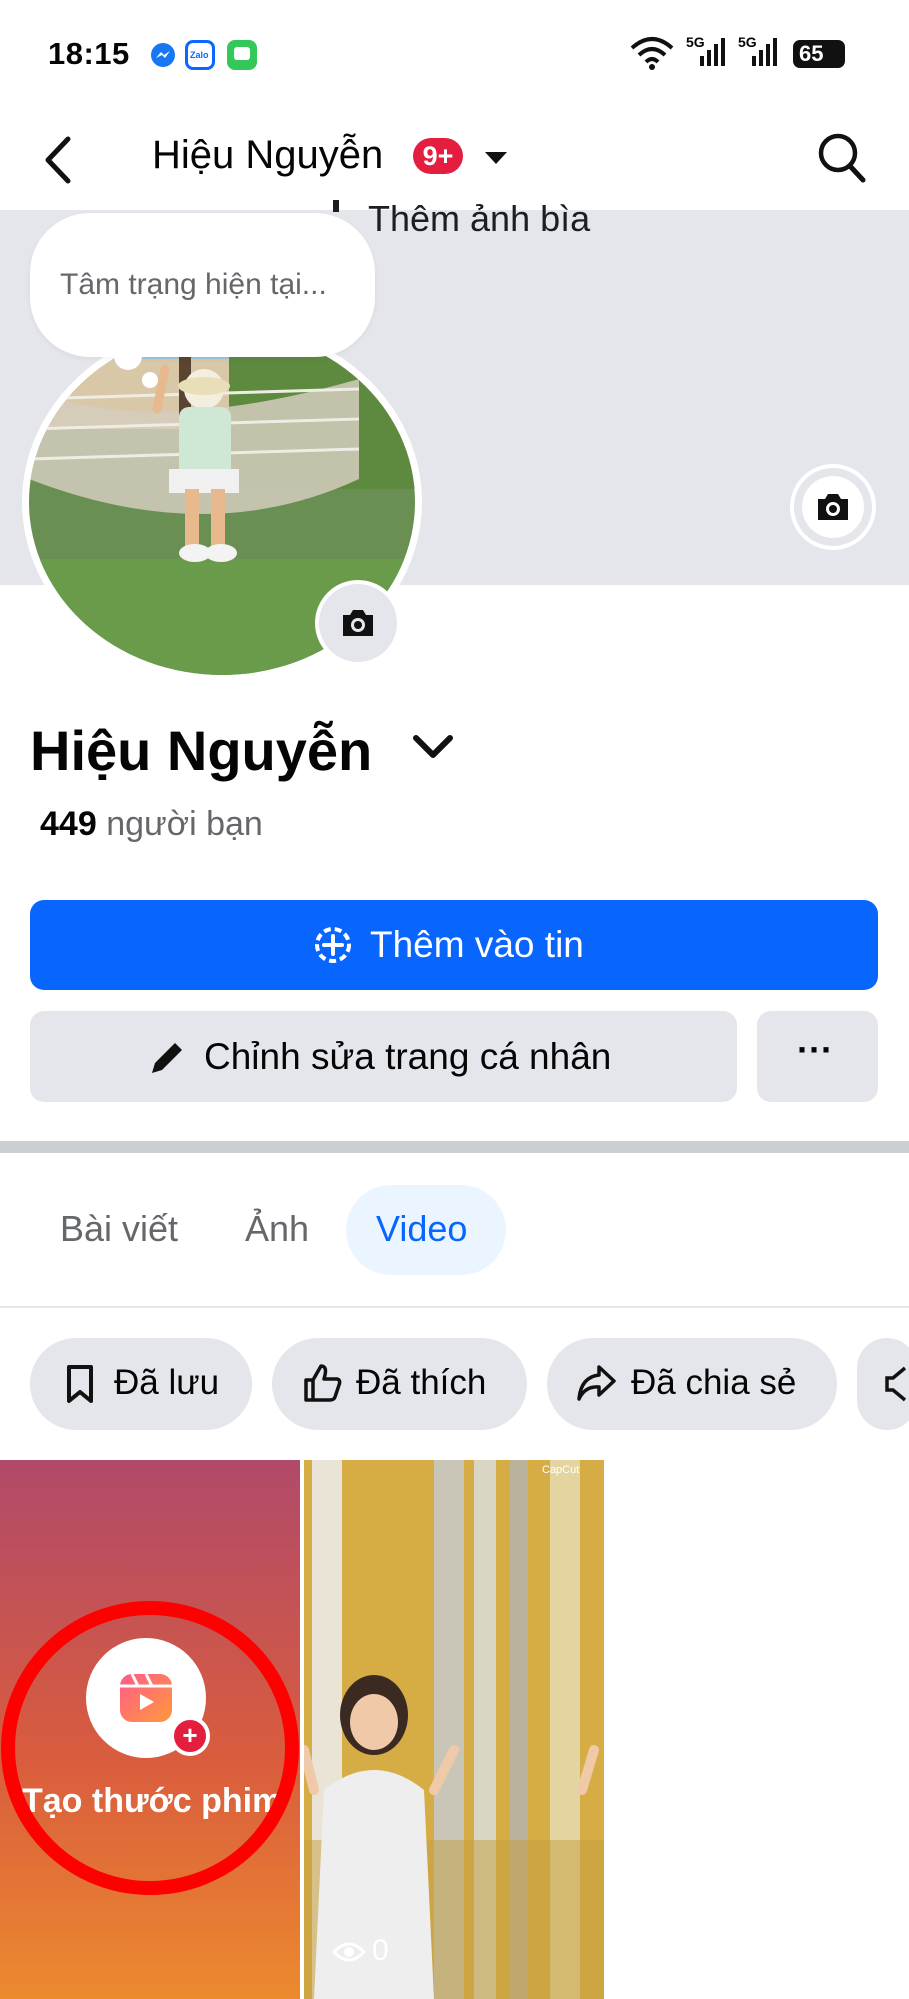 The image size is (909, 1999). I want to click on add-story-icon, so click(333, 945).